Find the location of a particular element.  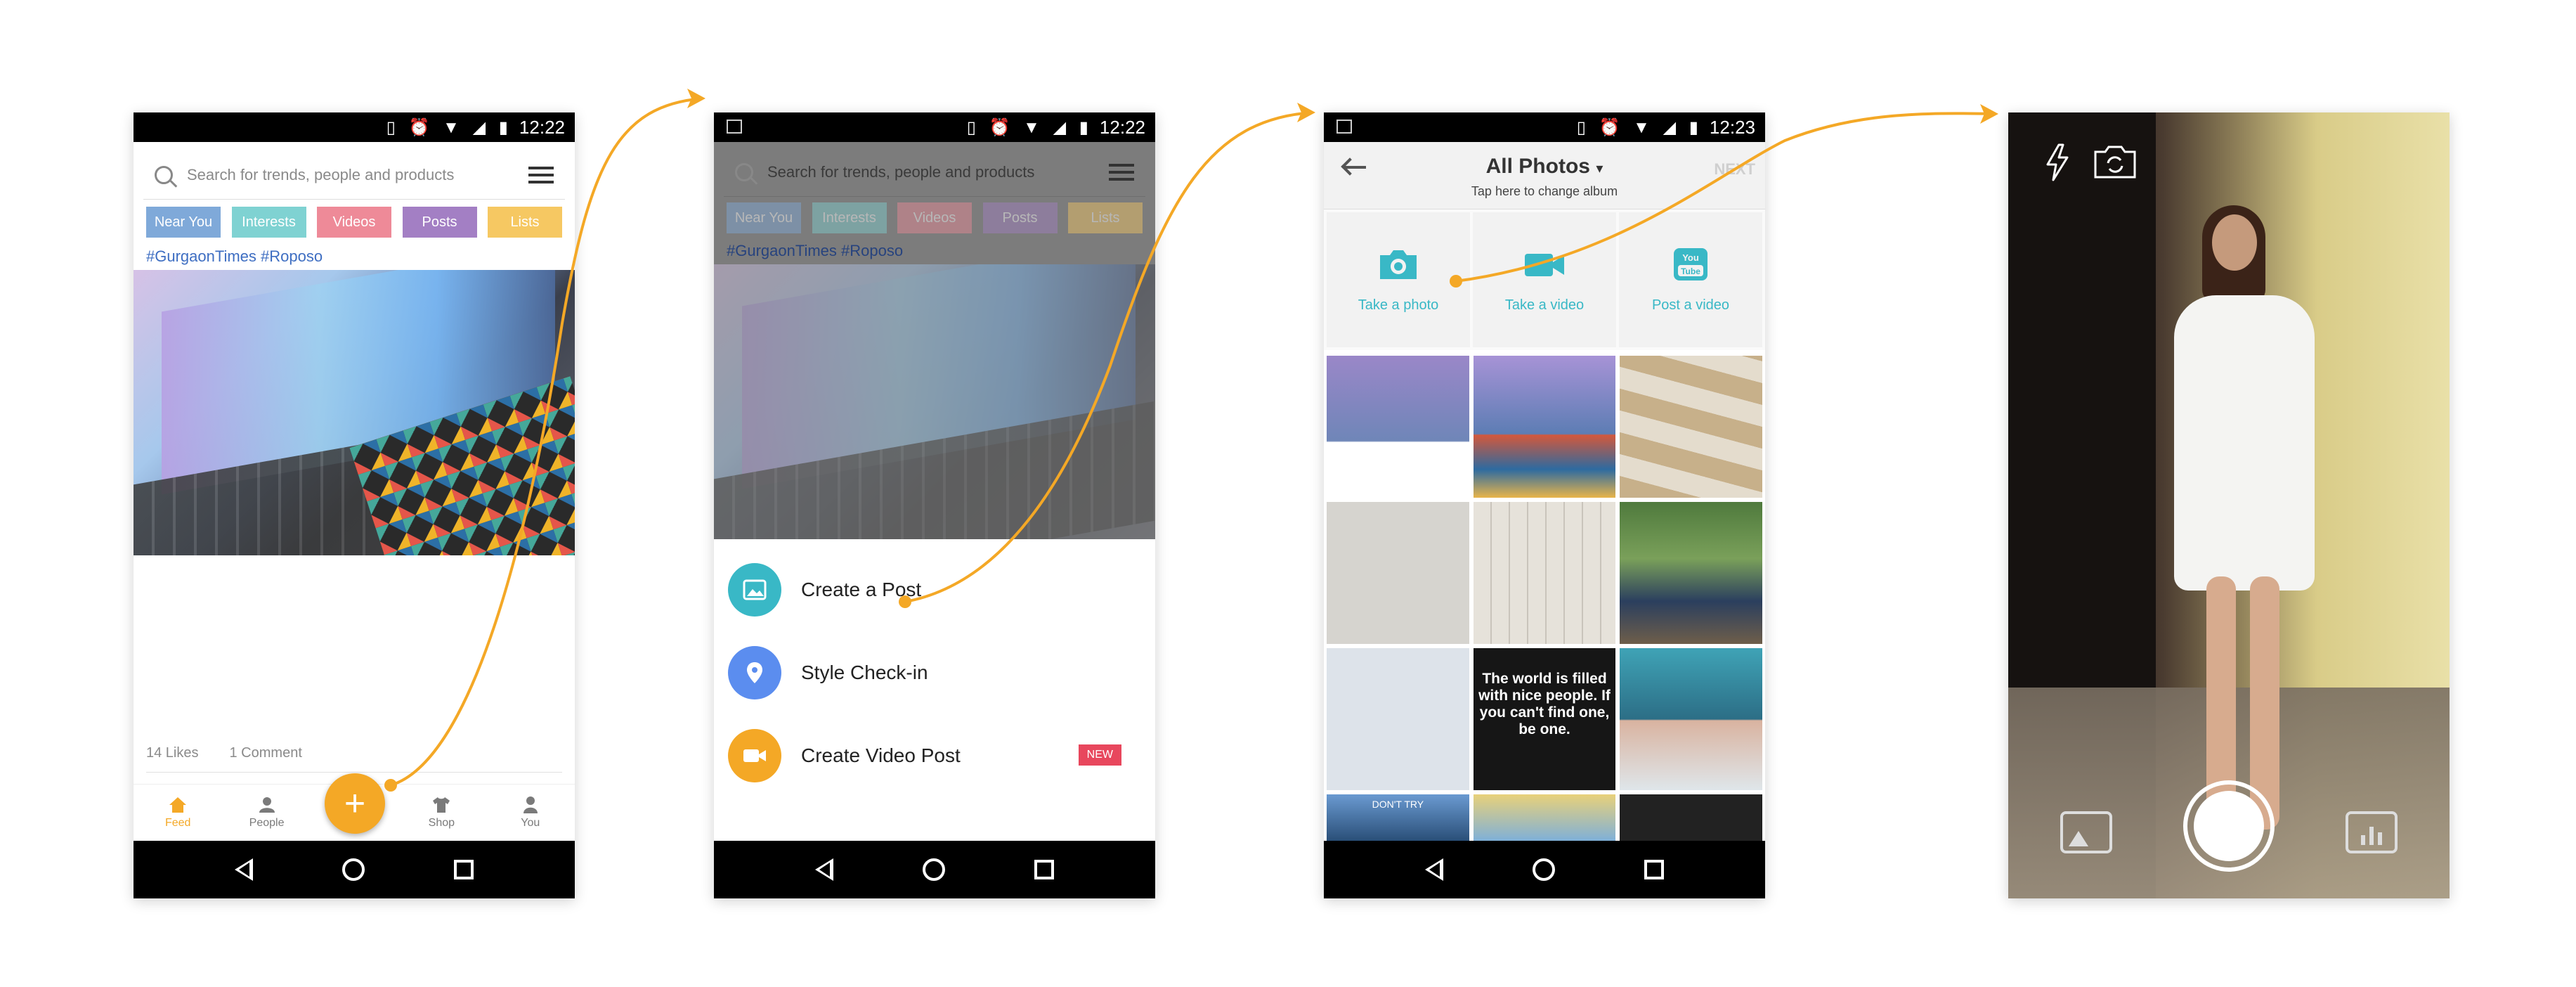

take-photo-option: Take a photo is located at coordinates (1398, 279).